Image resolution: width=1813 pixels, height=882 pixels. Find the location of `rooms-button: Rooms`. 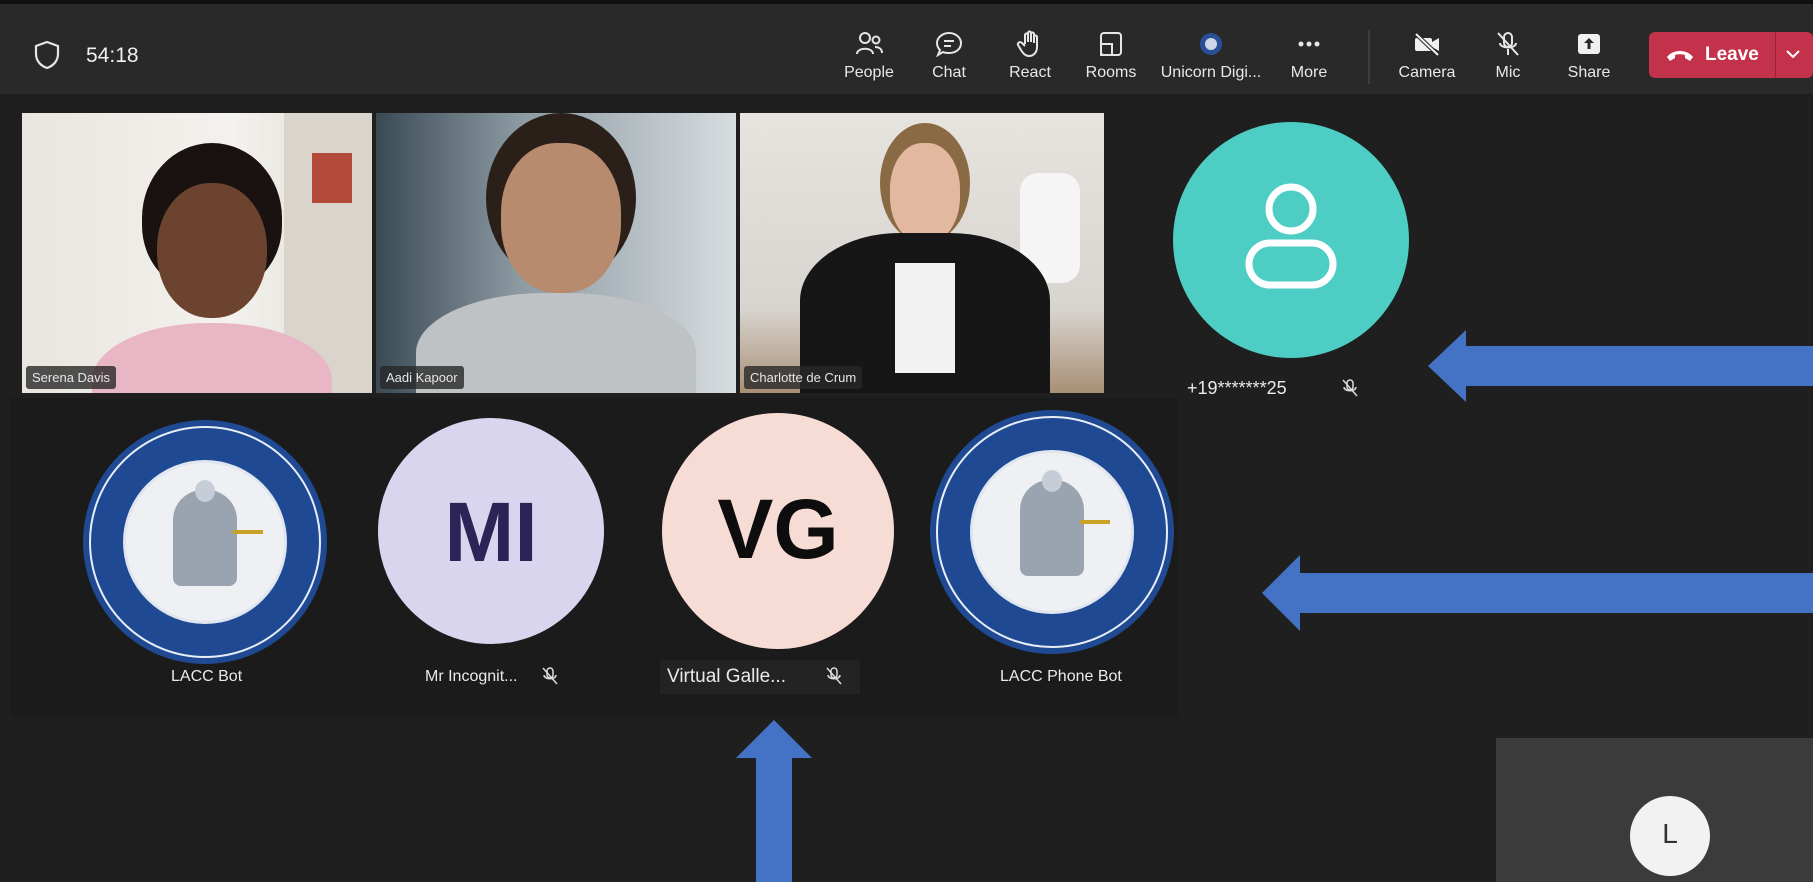

rooms-button: Rooms is located at coordinates (1111, 59).